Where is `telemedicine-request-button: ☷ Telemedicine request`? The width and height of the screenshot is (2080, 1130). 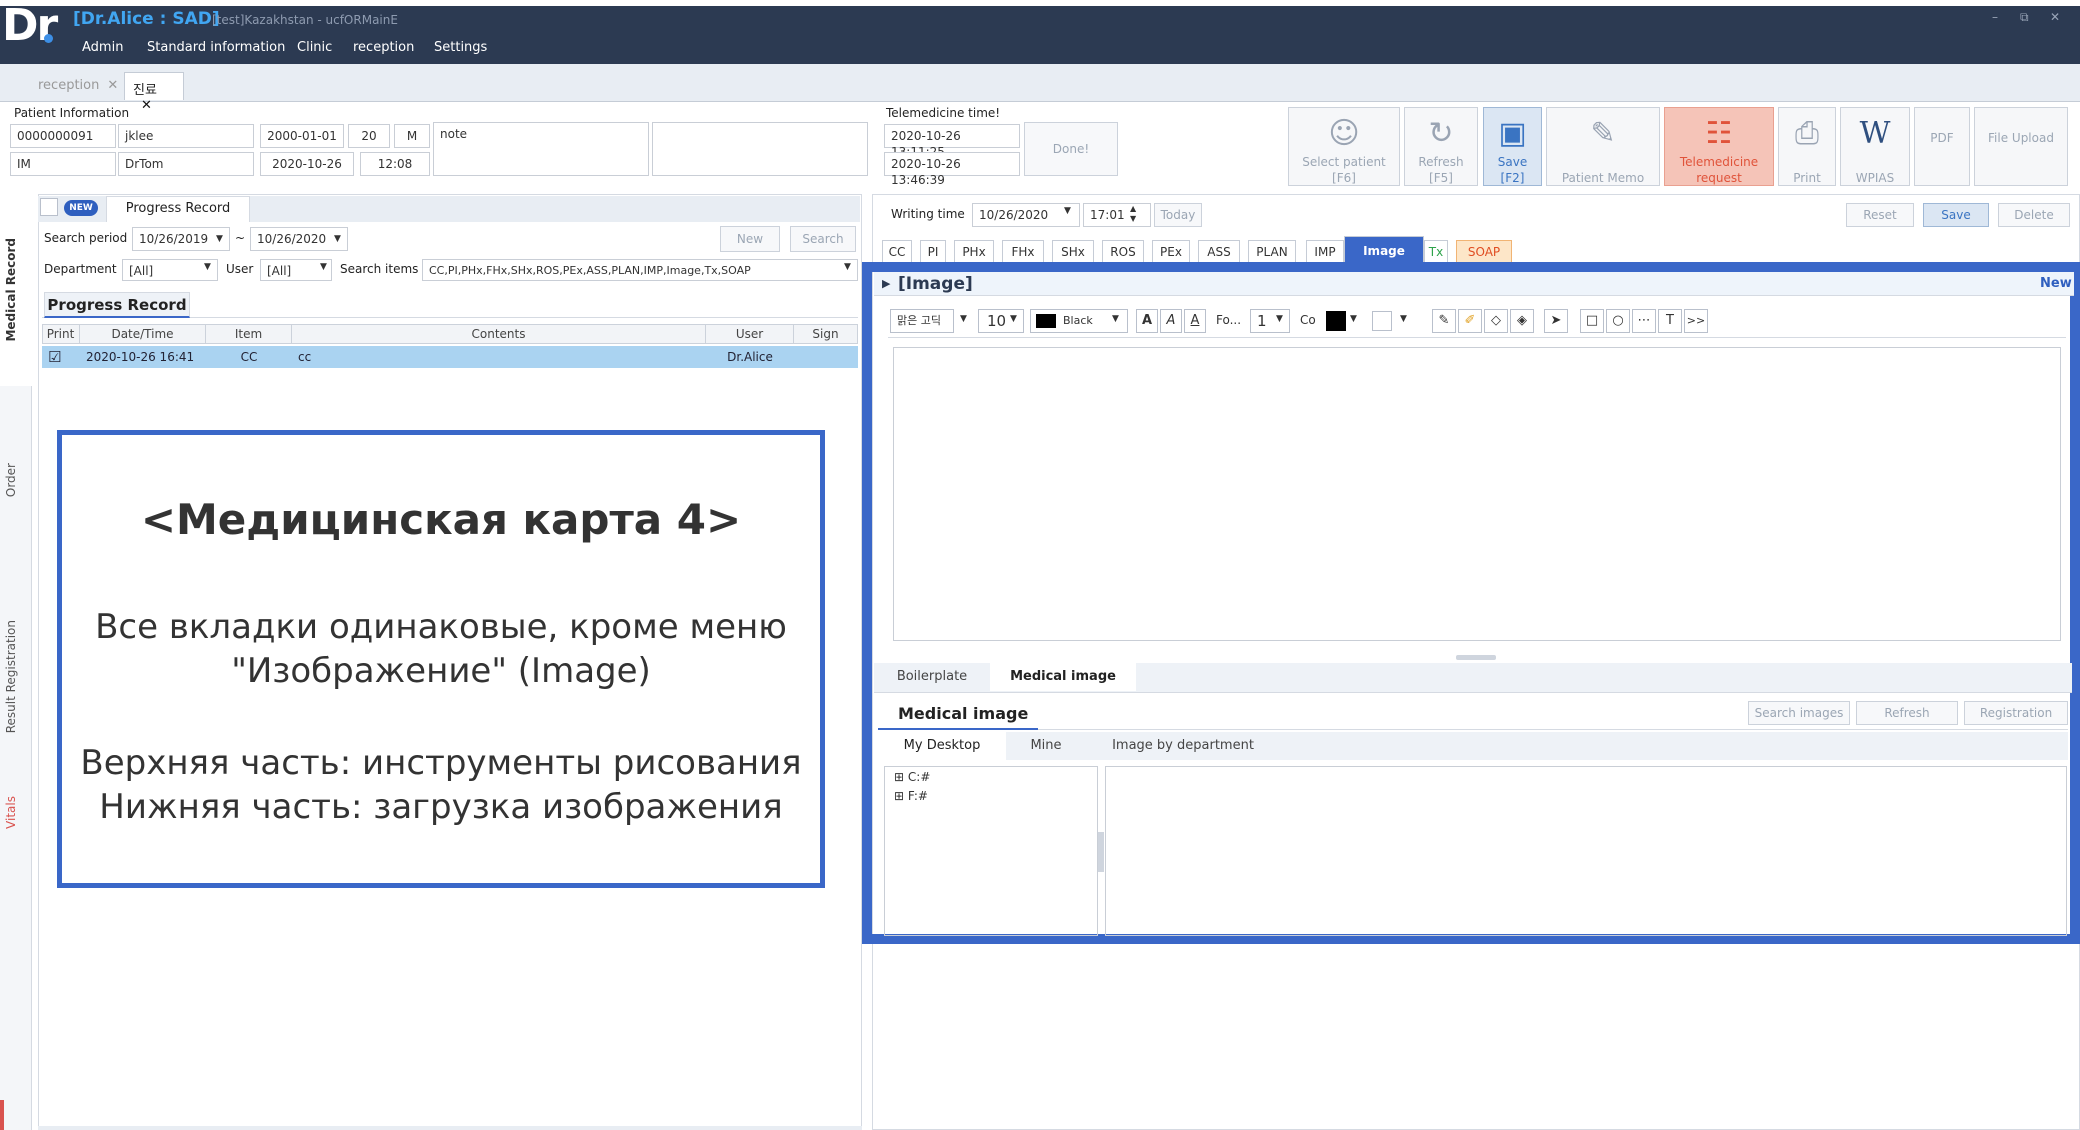
telemedicine-request-button: ☷ Telemedicine request is located at coordinates (1719, 146).